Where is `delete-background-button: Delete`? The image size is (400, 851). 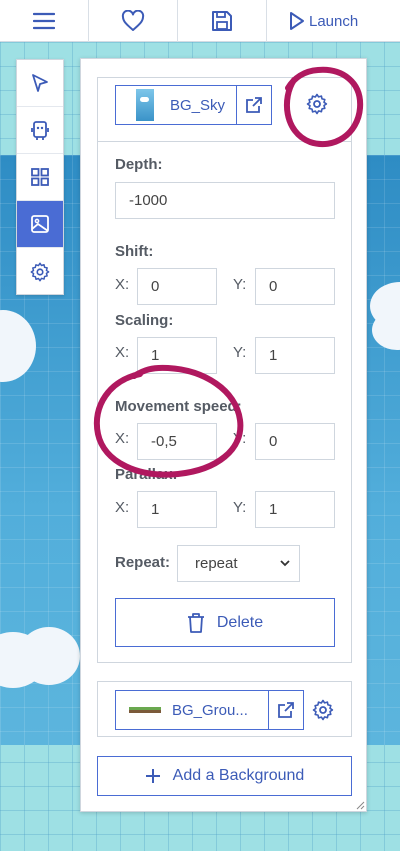
delete-background-button: Delete is located at coordinates (225, 622).